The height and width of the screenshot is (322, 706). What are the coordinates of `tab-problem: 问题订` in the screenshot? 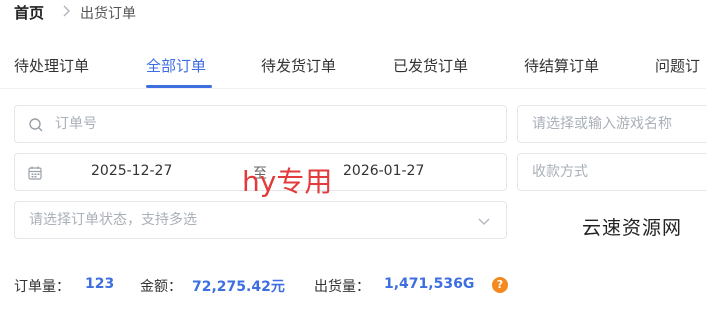 It's located at (677, 65).